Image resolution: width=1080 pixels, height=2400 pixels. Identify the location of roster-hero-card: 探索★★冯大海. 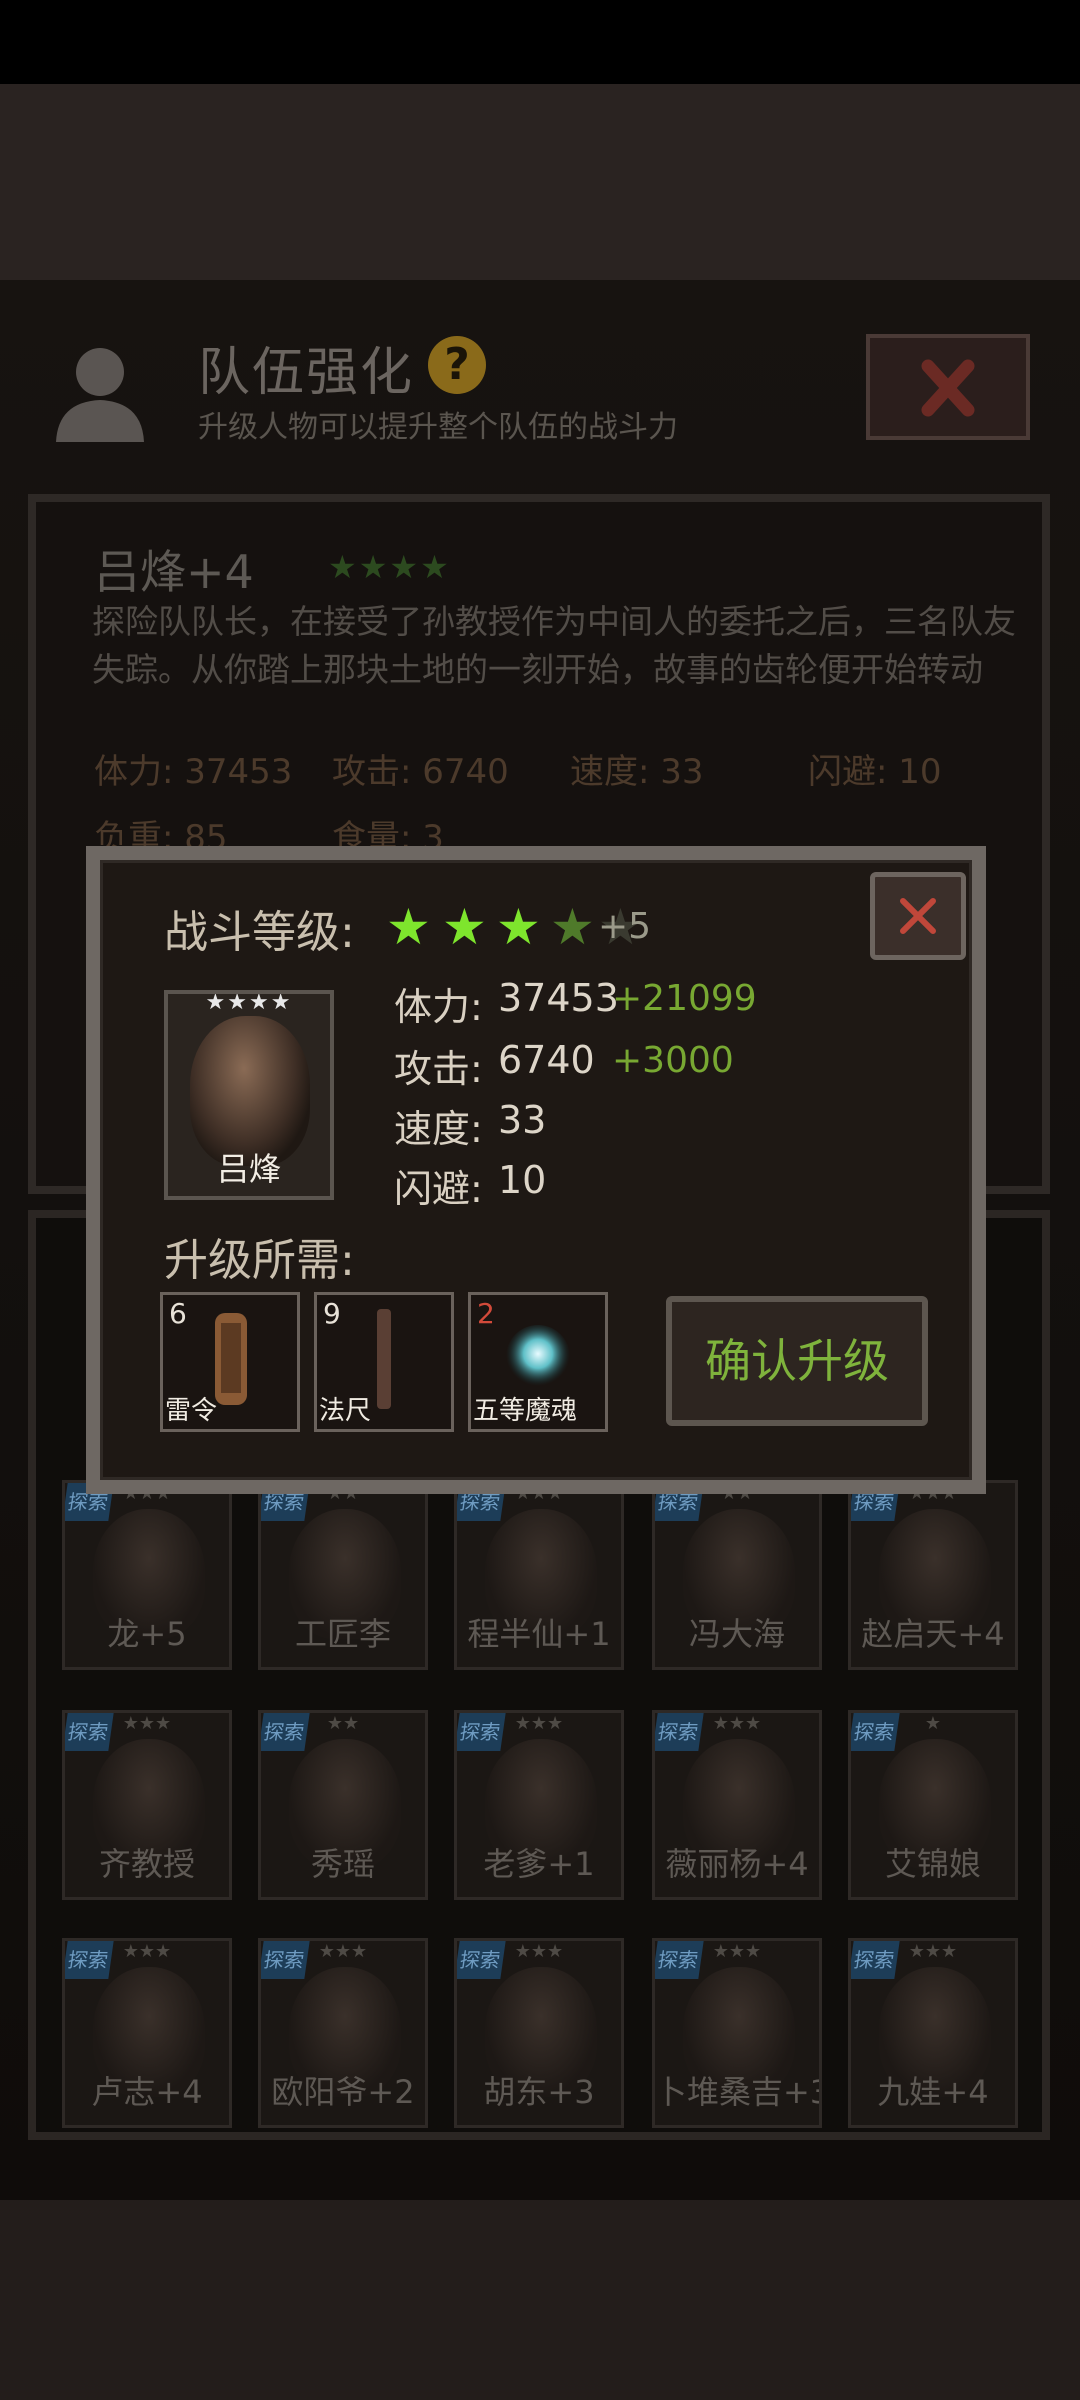
(737, 1575).